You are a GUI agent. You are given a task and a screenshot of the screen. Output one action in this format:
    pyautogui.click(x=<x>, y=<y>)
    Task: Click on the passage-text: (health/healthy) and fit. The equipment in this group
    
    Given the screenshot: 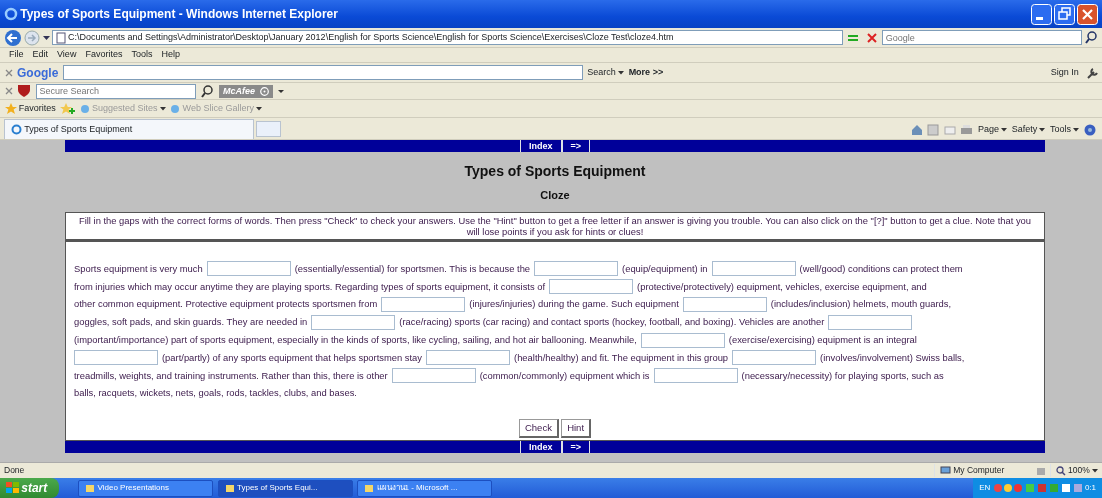 What is the action you would take?
    pyautogui.click(x=621, y=357)
    